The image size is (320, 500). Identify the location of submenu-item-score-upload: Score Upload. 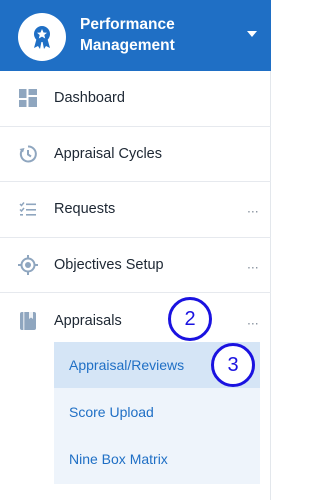
(157, 412).